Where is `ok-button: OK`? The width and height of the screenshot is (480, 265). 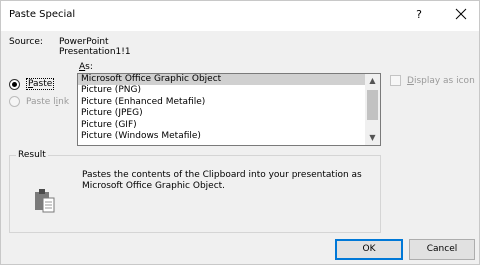
ok-button: OK is located at coordinates (369, 249).